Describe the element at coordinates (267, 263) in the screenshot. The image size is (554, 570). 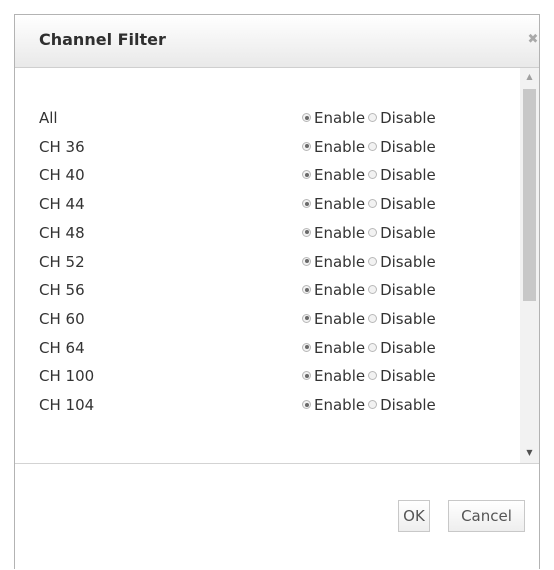
I see `channel-row: CH 52 Enable Disable` at that location.